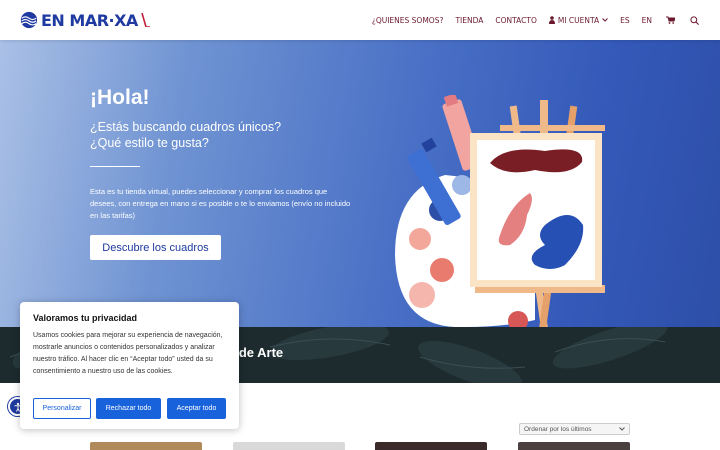  I want to click on search-icon, so click(694, 20).